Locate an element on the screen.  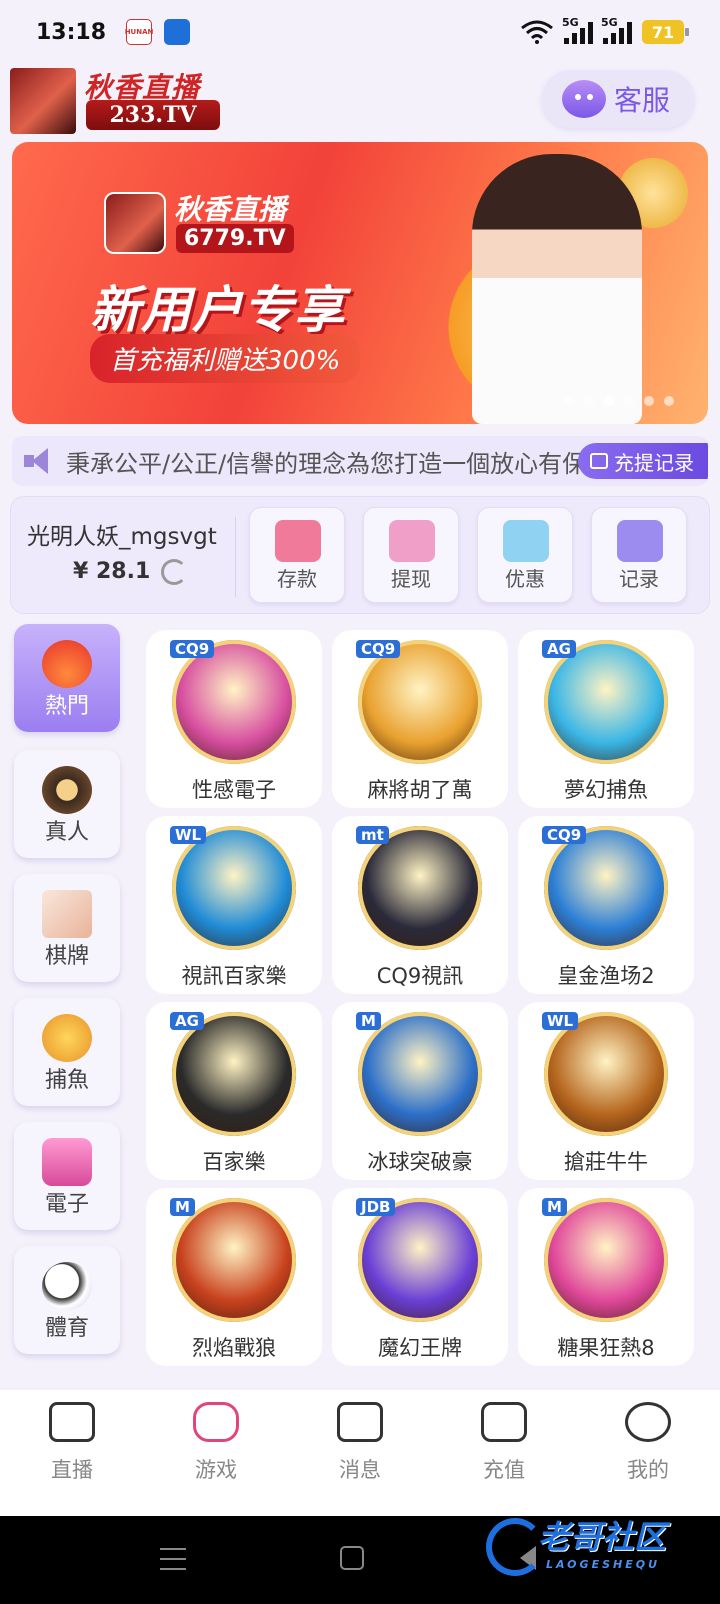
game-card: M 烈焰戰狼 is located at coordinates (234, 1277).